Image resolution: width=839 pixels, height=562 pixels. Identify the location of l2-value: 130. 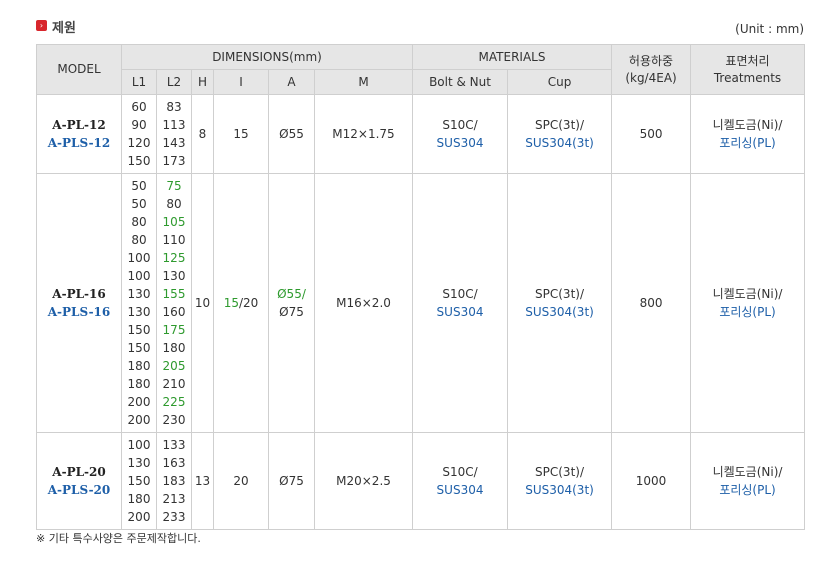
(174, 276).